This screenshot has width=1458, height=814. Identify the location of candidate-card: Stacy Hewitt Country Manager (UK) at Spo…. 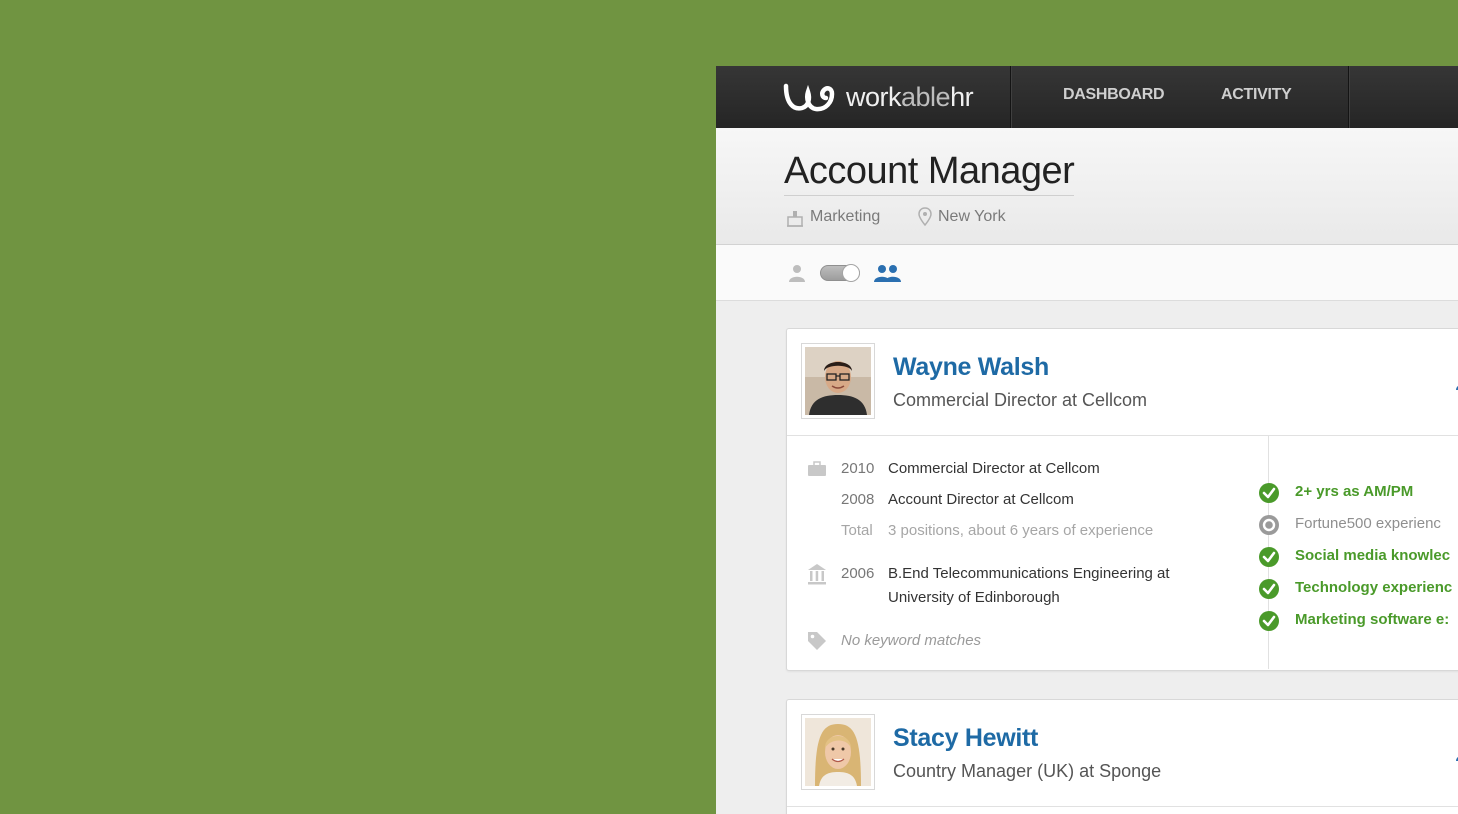
(1122, 756).